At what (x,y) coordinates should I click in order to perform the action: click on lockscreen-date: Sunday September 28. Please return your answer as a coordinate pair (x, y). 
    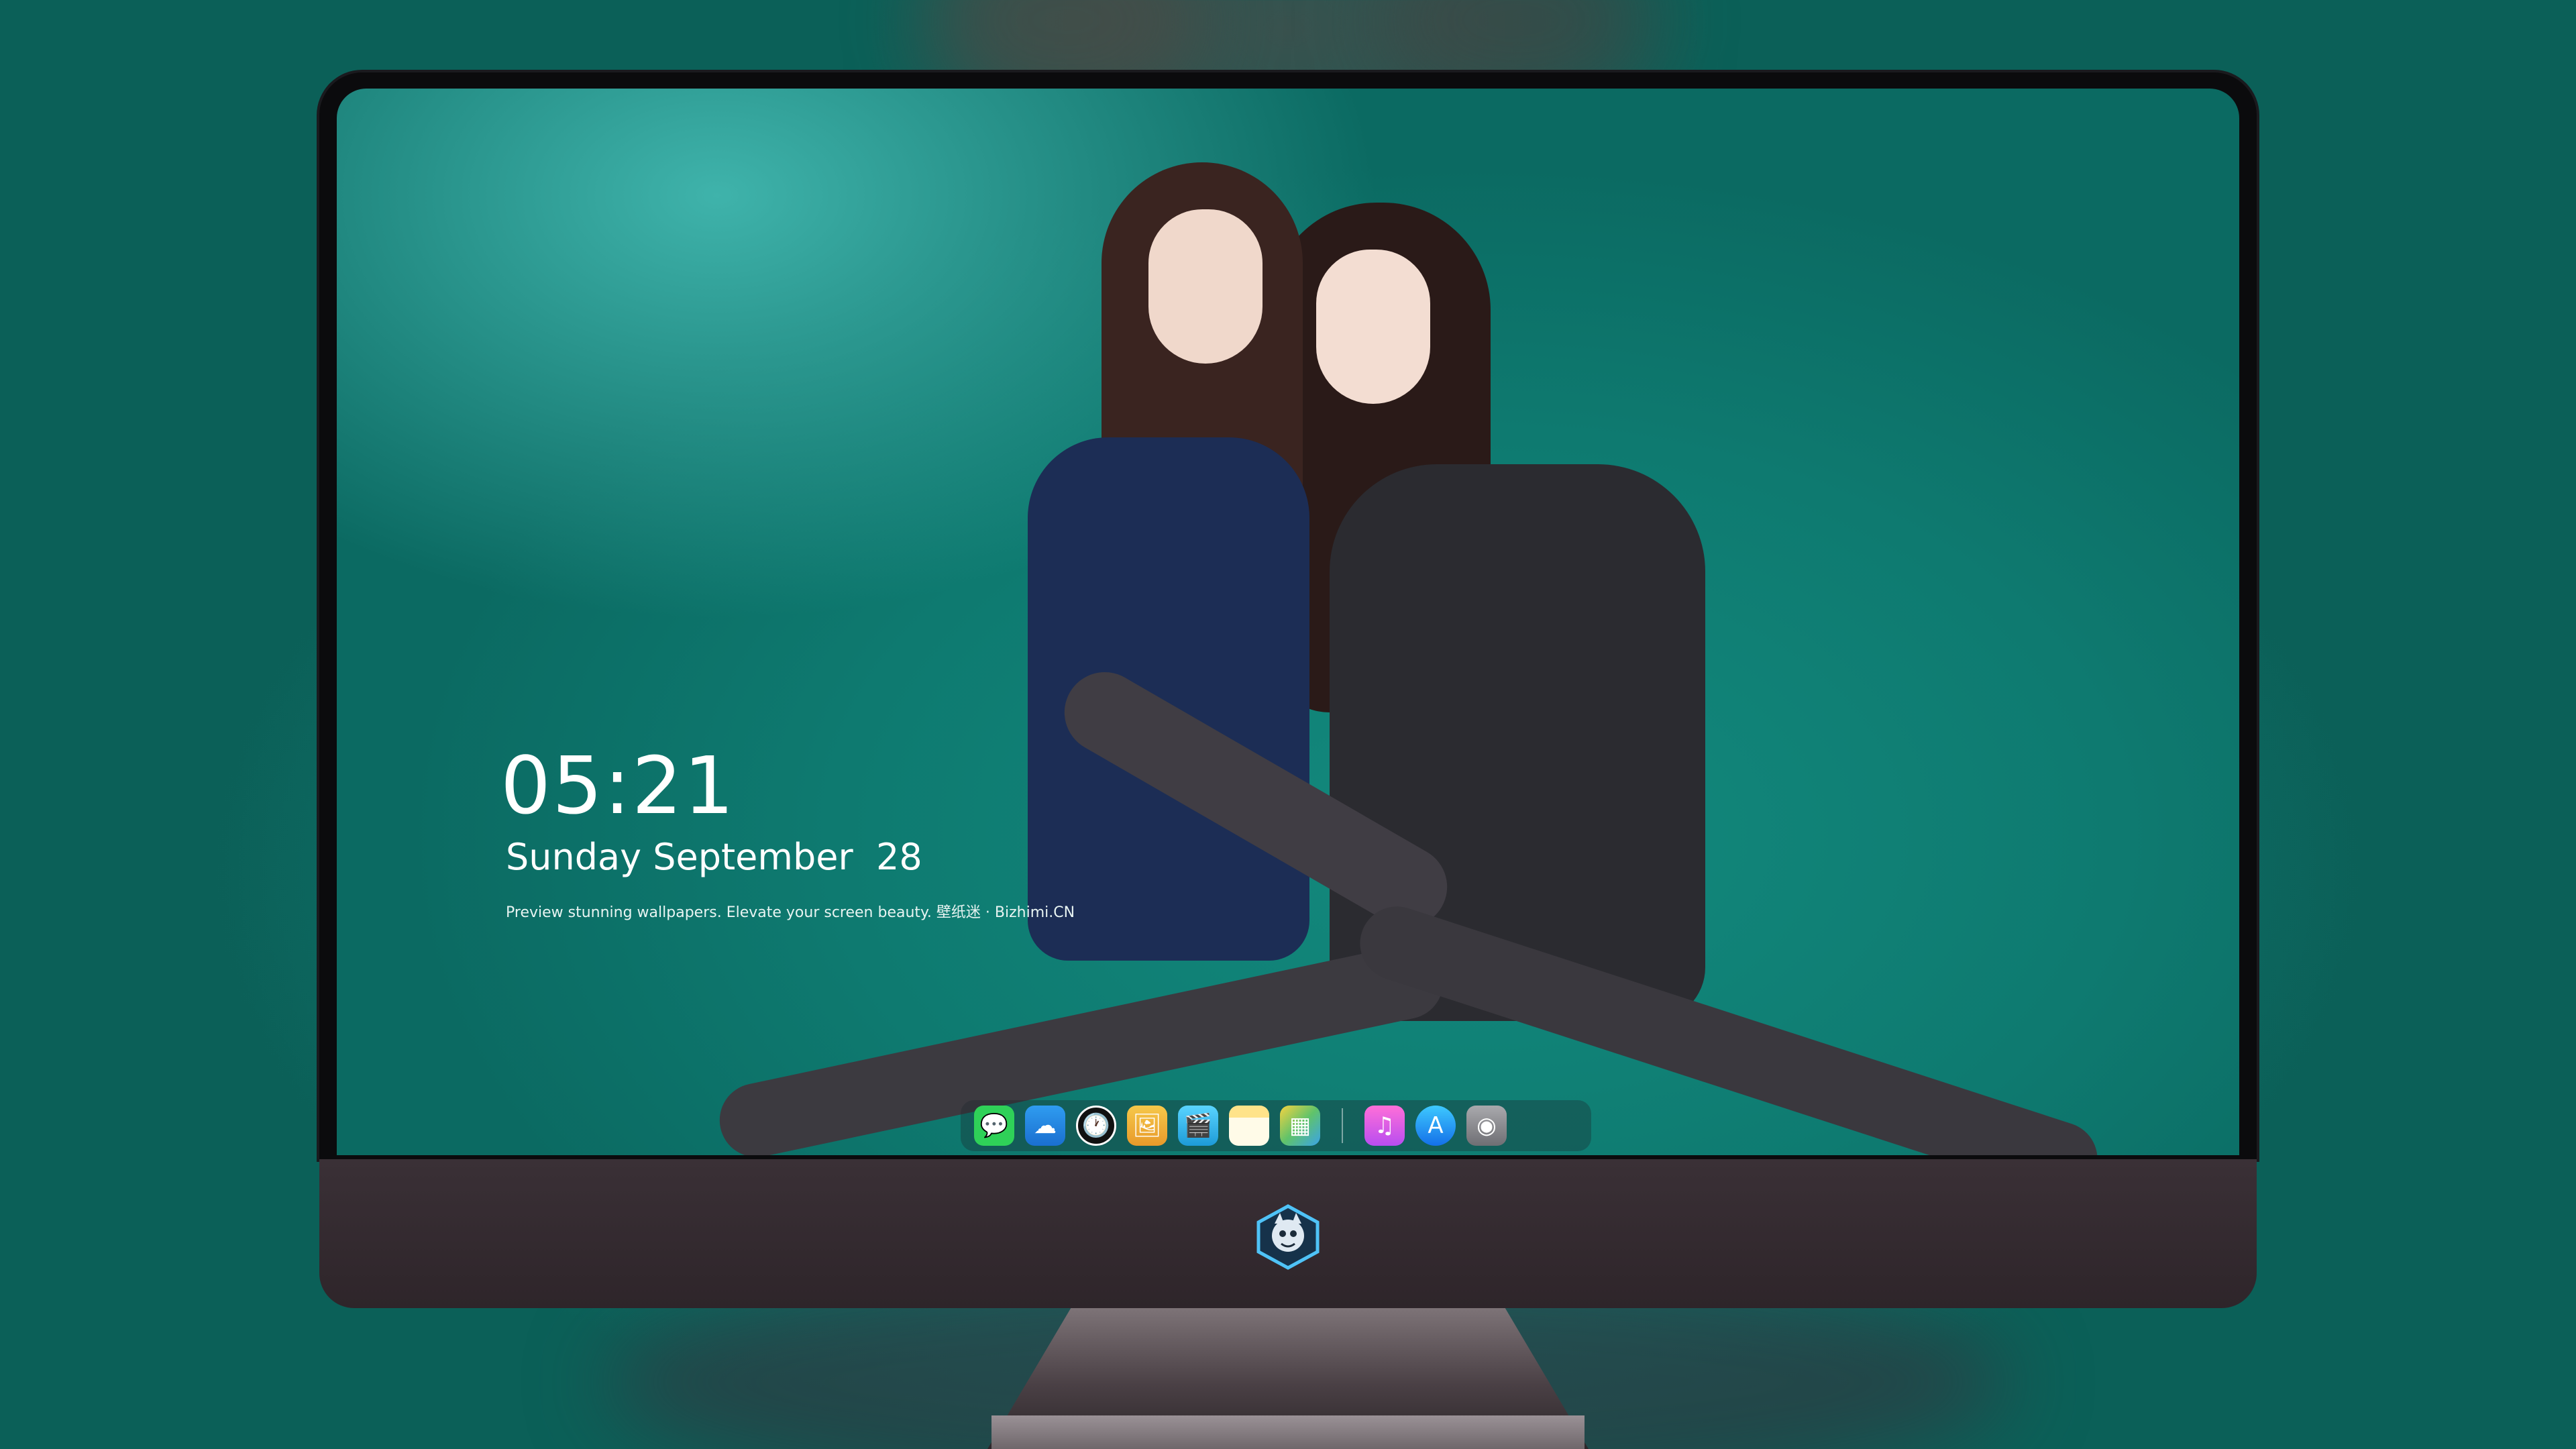
    Looking at the image, I should click on (714, 857).